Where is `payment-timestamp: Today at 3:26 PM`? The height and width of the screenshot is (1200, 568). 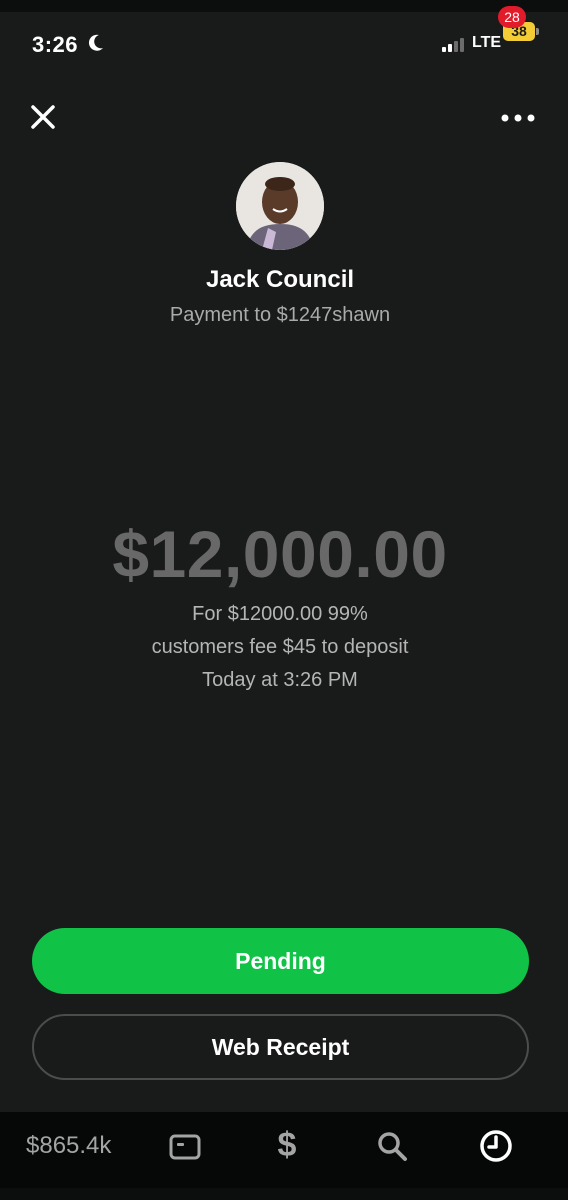 payment-timestamp: Today at 3:26 PM is located at coordinates (280, 680).